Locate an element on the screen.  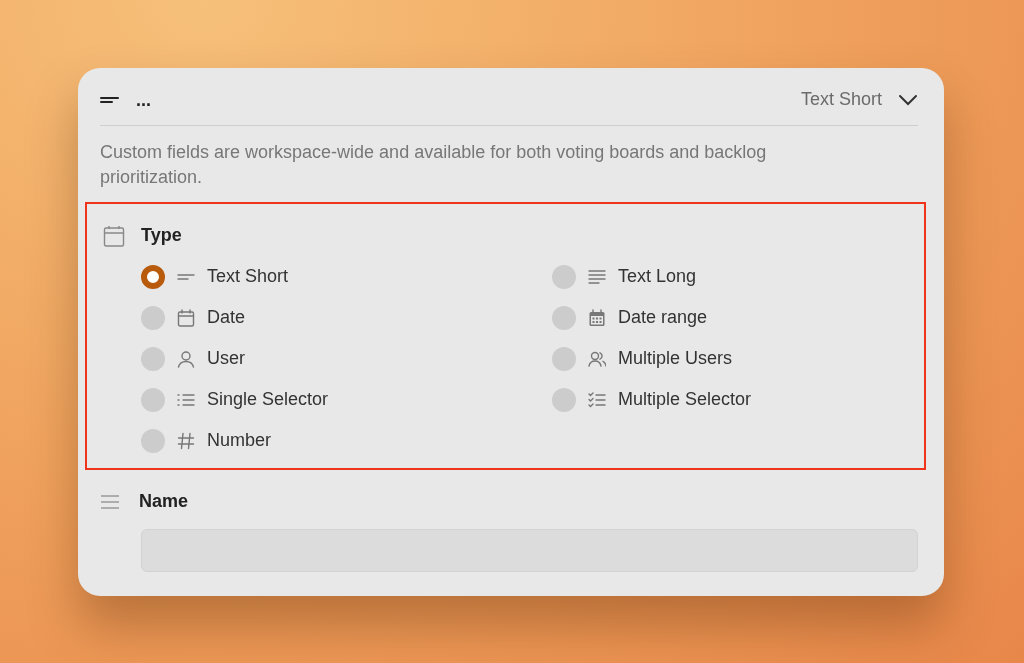
checklist-icon is located at coordinates (597, 399).